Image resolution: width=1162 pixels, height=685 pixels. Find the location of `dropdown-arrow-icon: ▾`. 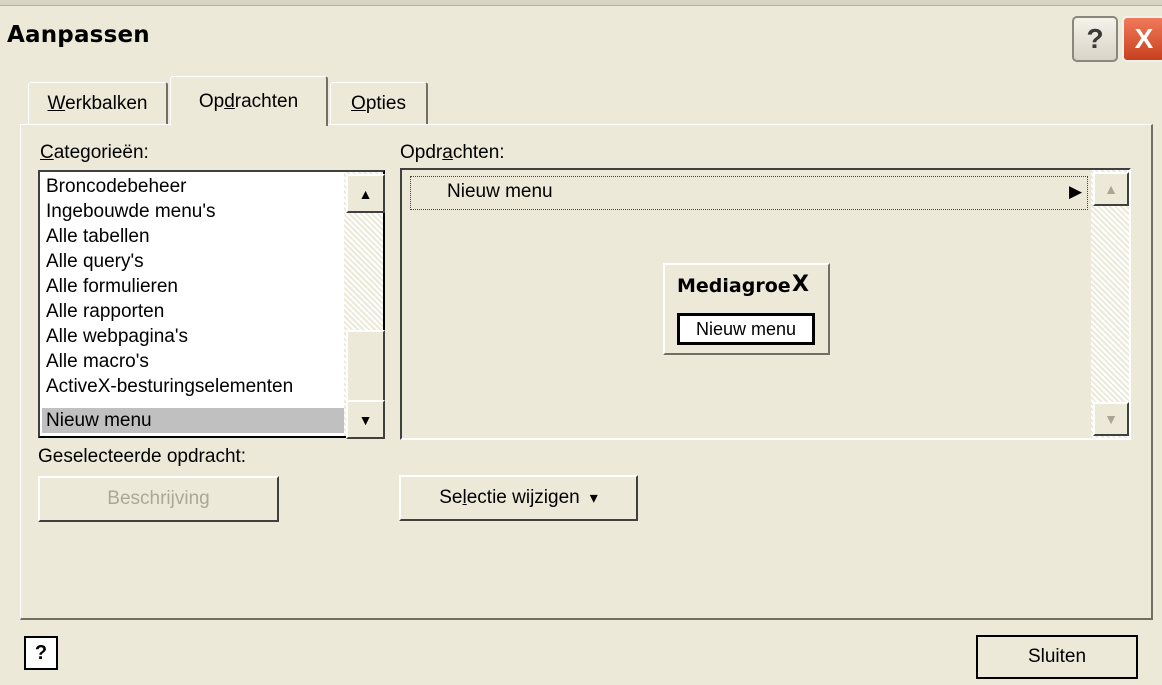

dropdown-arrow-icon: ▾ is located at coordinates (593, 498).